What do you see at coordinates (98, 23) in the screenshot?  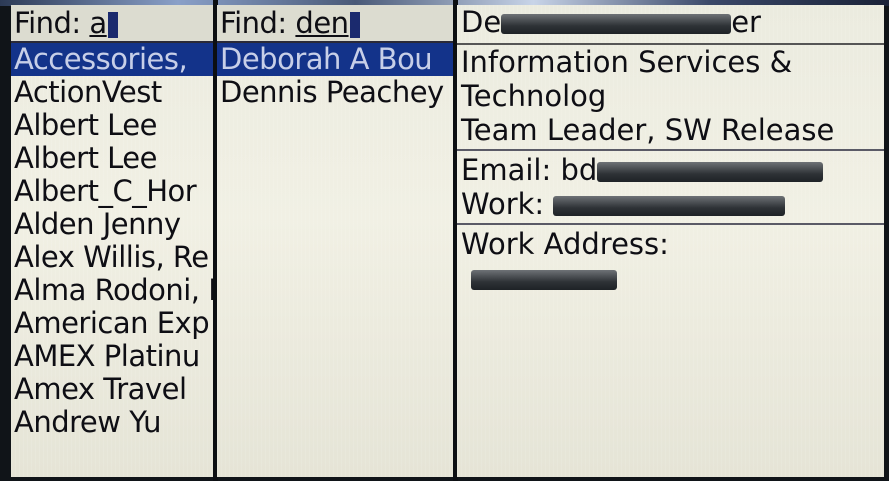 I see `find-term: a` at bounding box center [98, 23].